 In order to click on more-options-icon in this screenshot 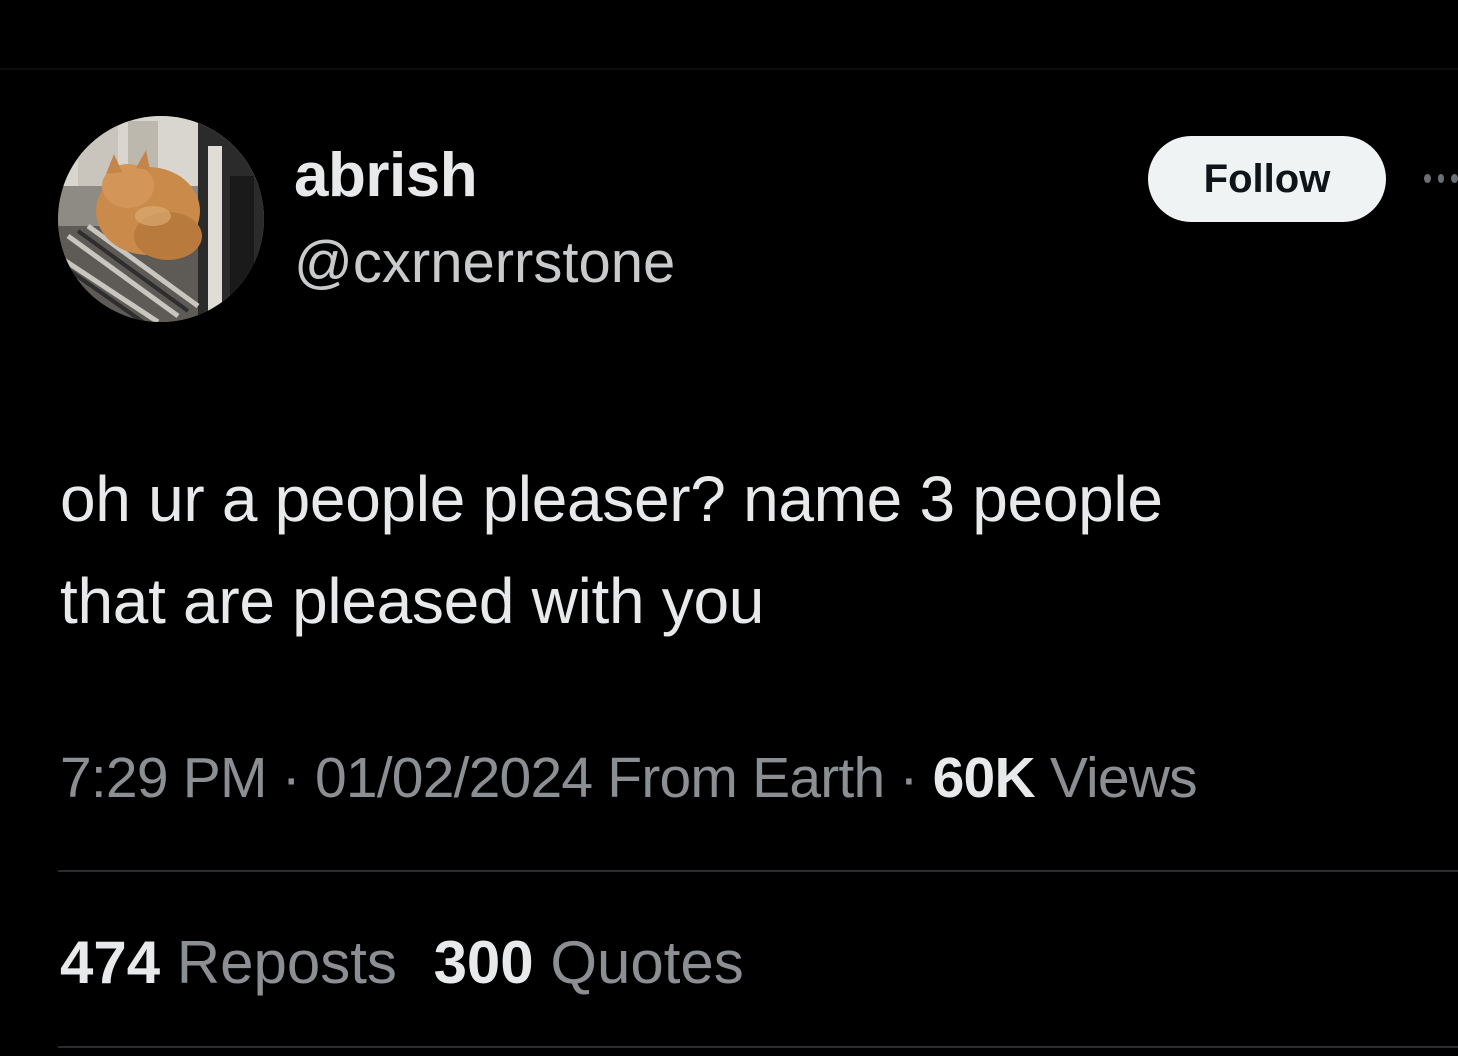, I will do `click(1441, 178)`.